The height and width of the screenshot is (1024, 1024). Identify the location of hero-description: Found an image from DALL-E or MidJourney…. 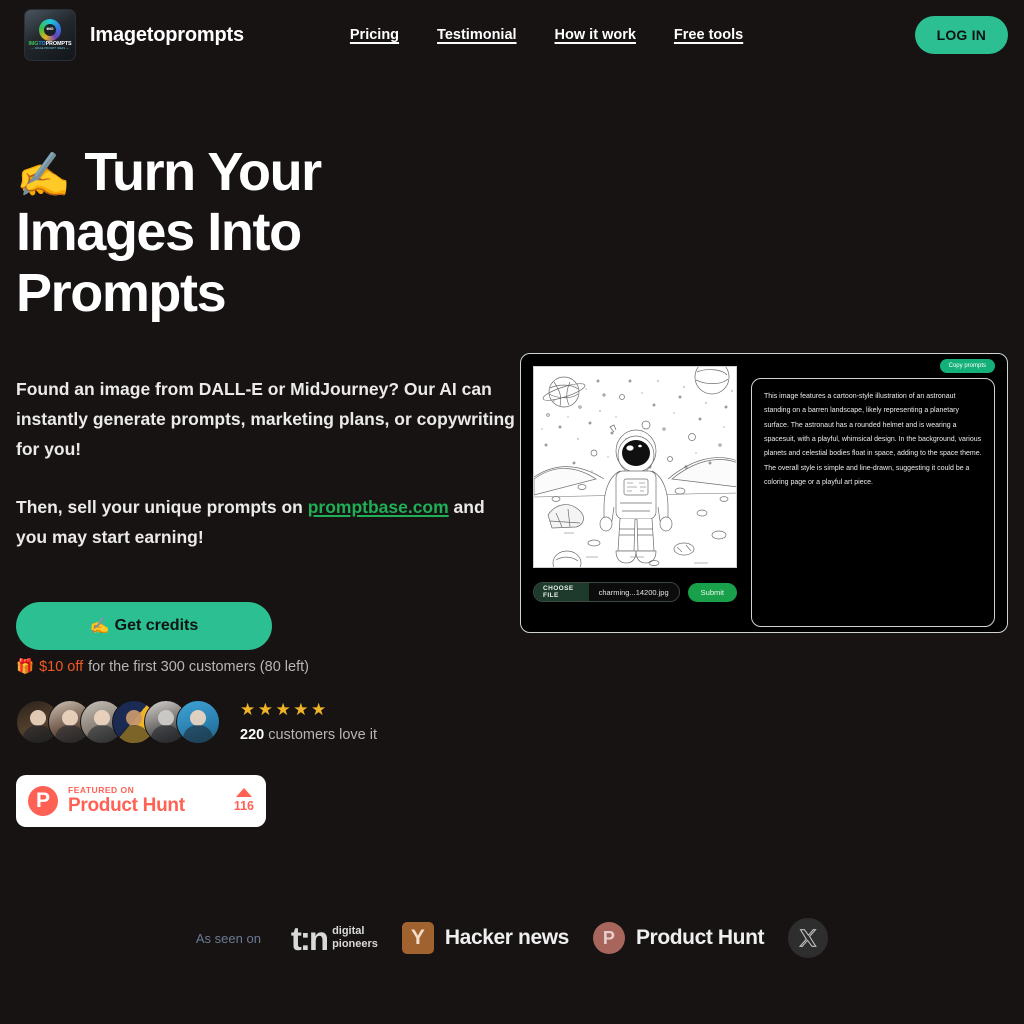
(266, 463).